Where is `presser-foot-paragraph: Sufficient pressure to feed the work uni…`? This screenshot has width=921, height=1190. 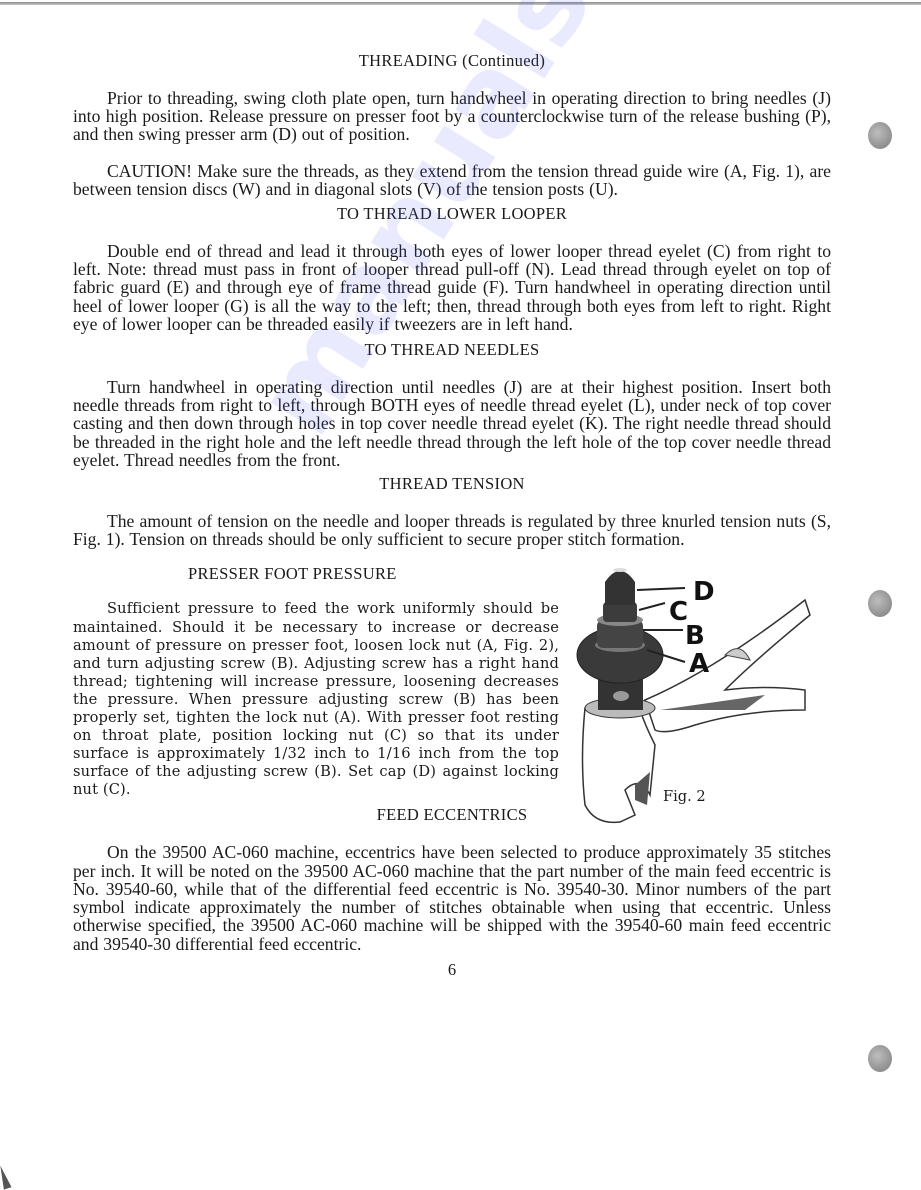 presser-foot-paragraph: Sufficient pressure to feed the work uni… is located at coordinates (316, 699).